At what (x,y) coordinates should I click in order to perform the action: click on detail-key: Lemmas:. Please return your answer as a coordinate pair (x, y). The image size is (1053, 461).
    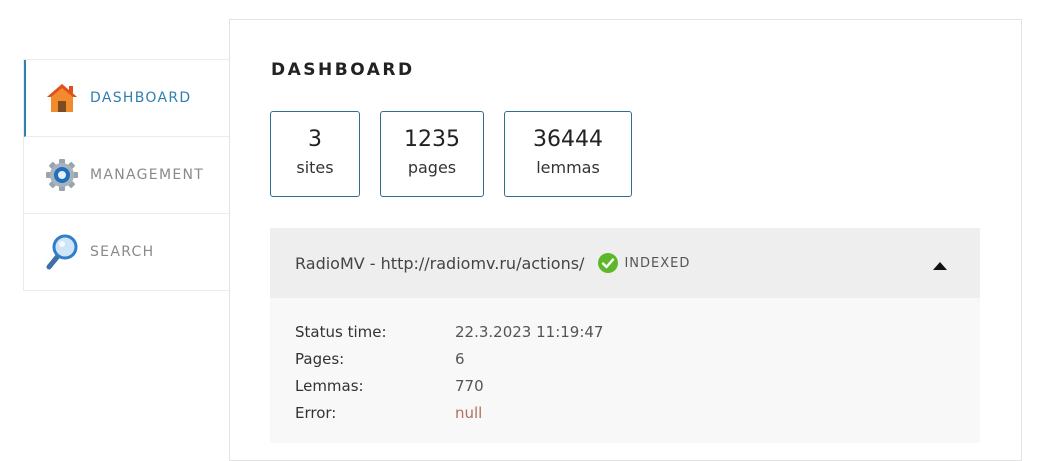
    Looking at the image, I should click on (329, 385).